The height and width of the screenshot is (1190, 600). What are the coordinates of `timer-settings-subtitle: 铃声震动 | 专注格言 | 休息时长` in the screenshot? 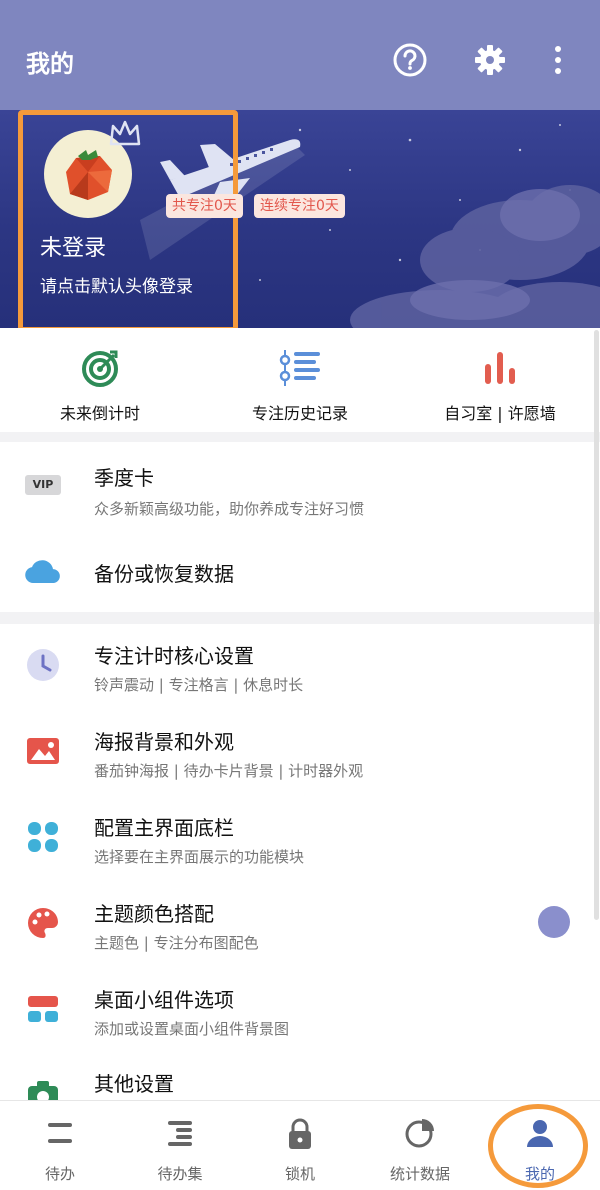 It's located at (199, 685).